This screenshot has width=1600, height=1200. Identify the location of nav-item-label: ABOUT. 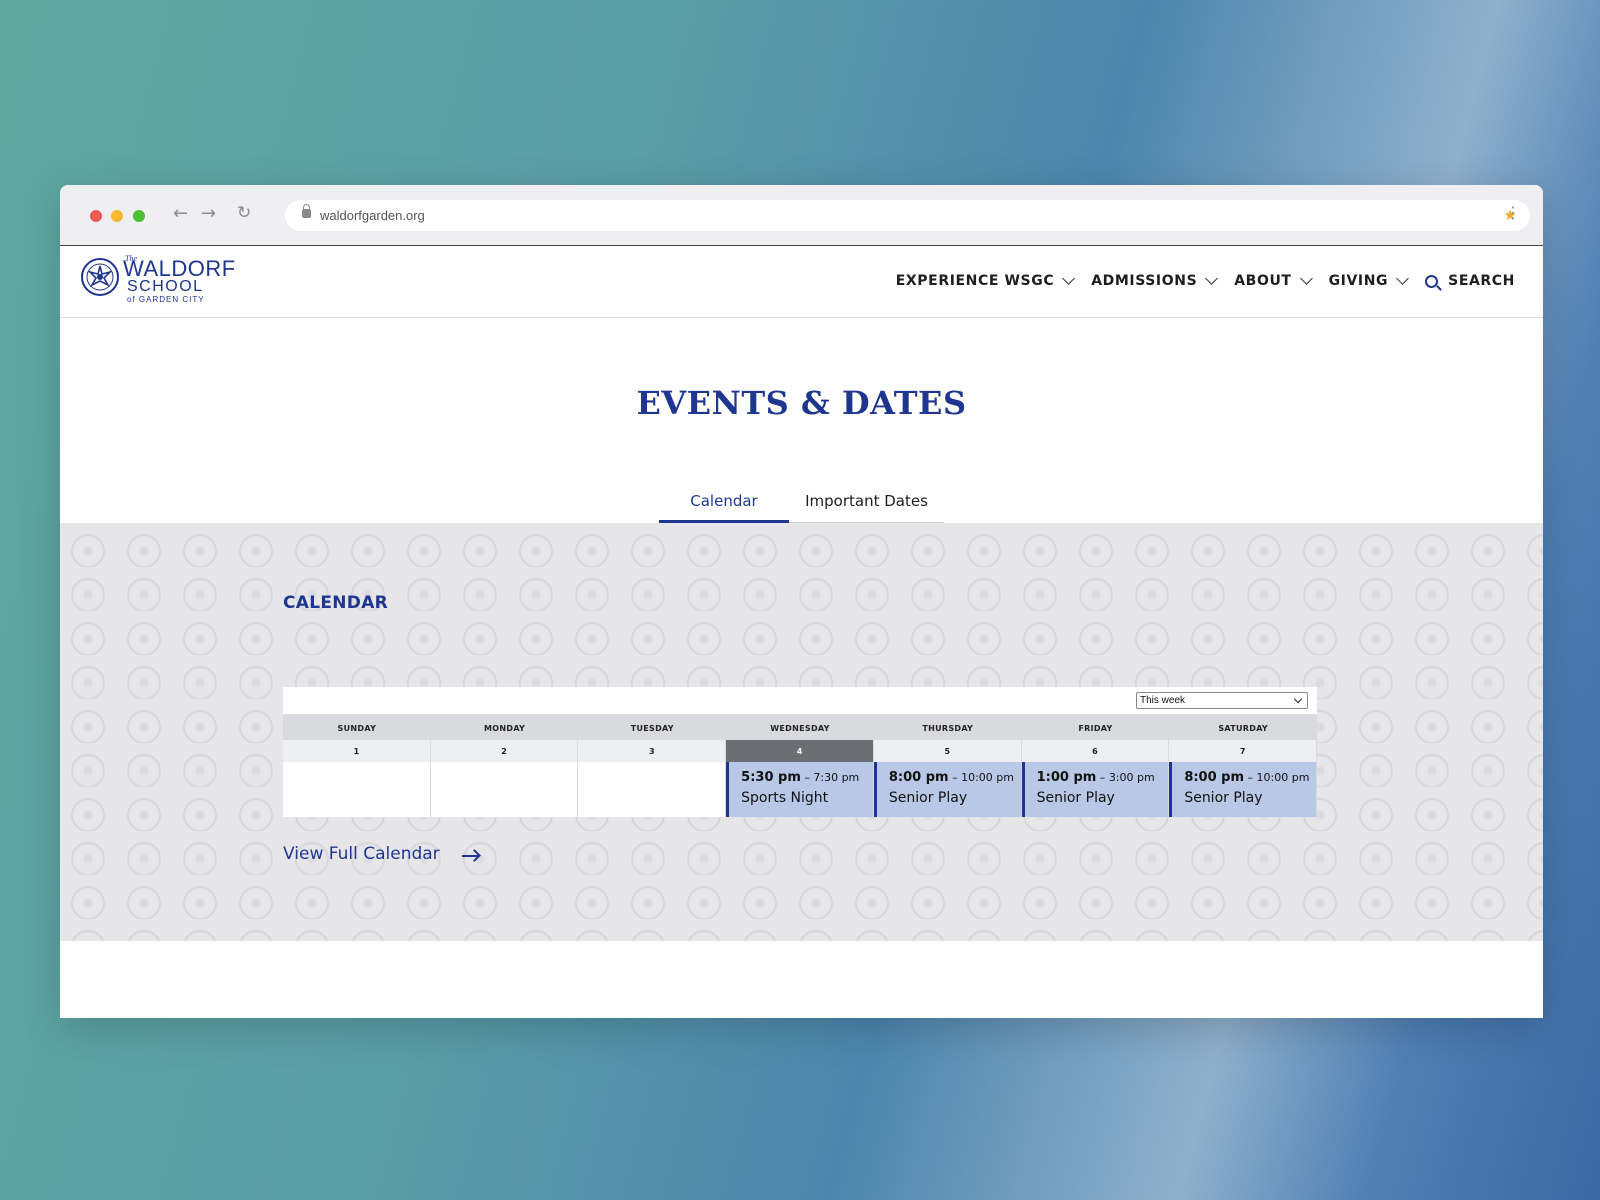
(1263, 281).